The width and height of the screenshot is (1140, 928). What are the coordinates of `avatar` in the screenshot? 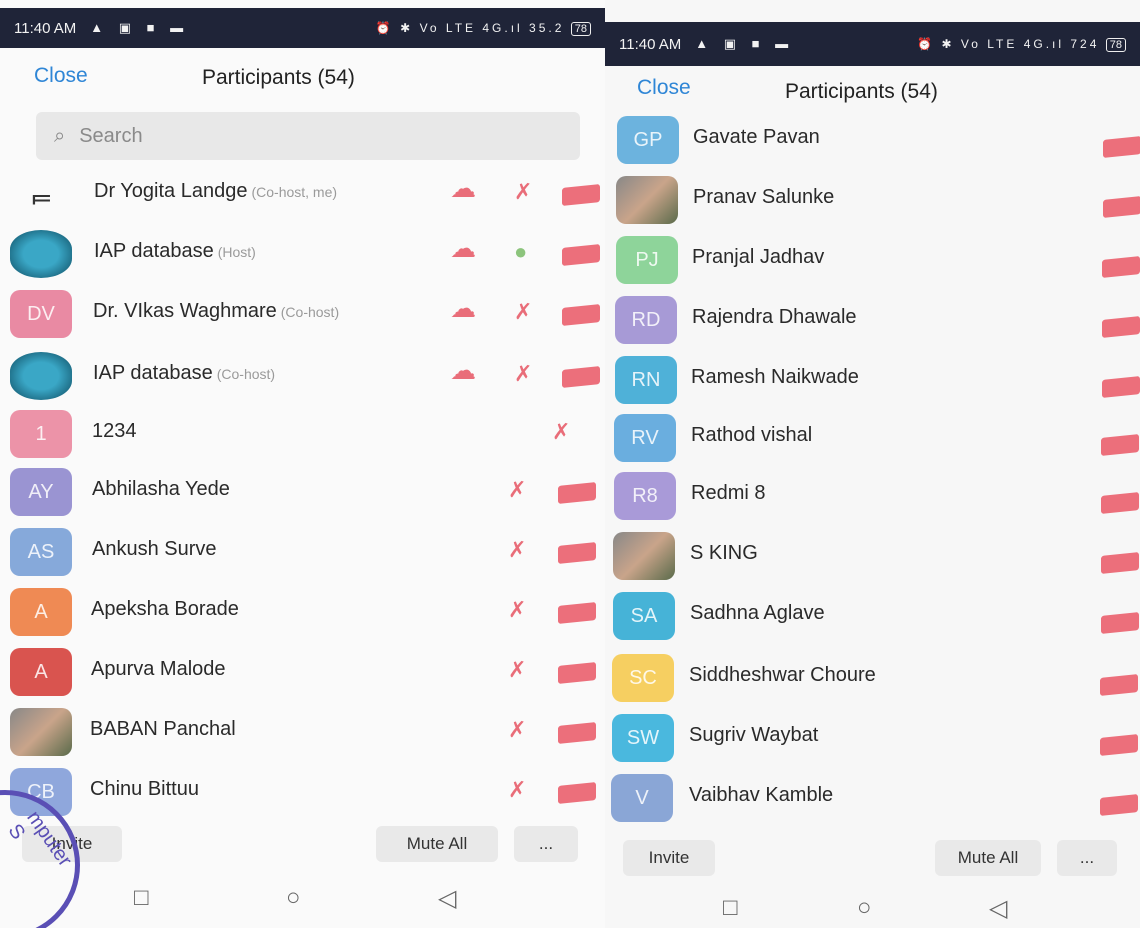 It's located at (41, 254).